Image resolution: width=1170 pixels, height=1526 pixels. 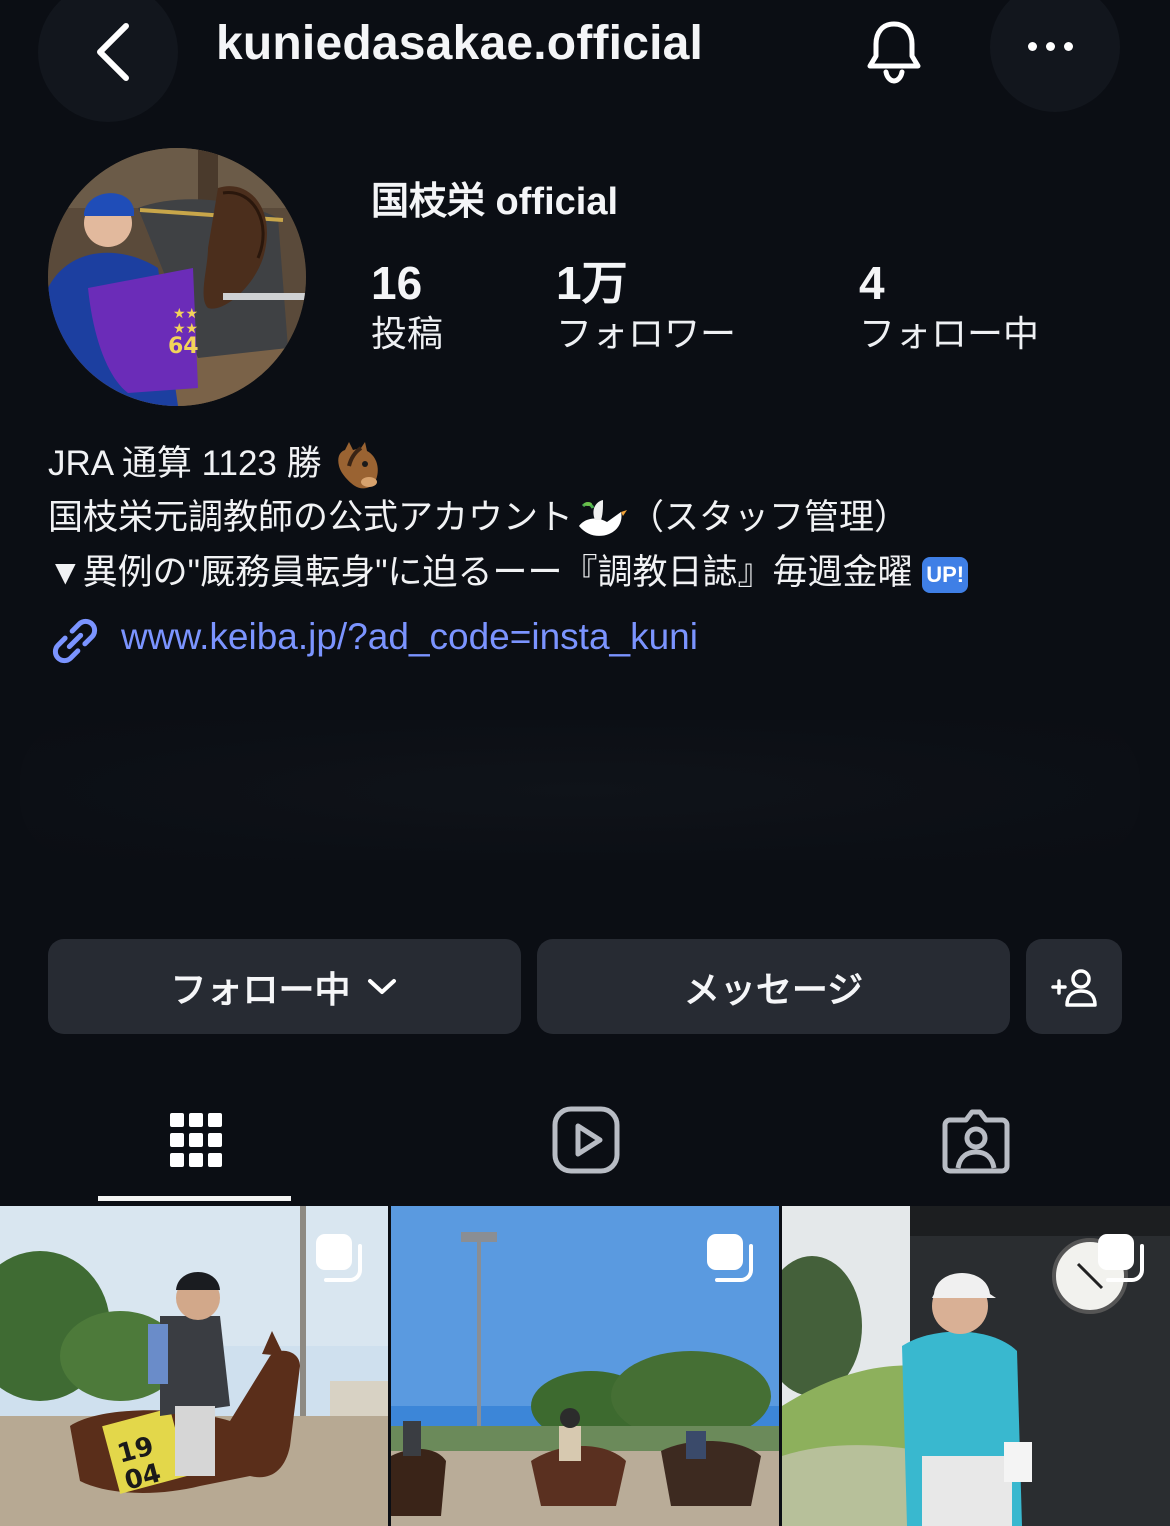 I want to click on tab-tagged, so click(x=975, y=1140).